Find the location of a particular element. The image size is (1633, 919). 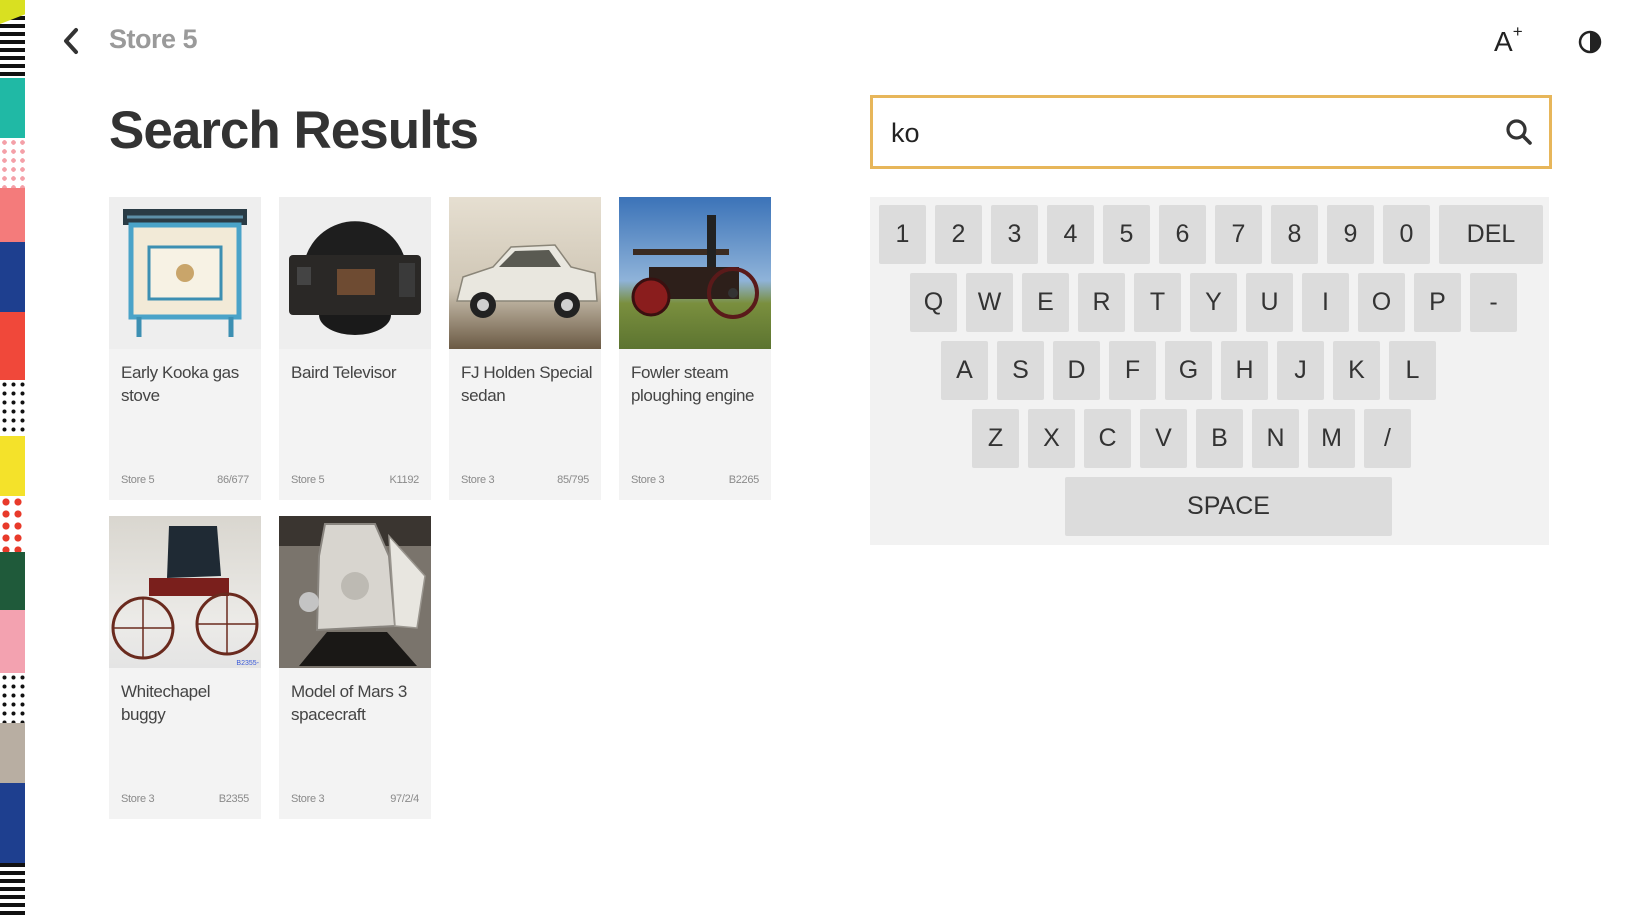

contrast-icon is located at coordinates (1590, 42).